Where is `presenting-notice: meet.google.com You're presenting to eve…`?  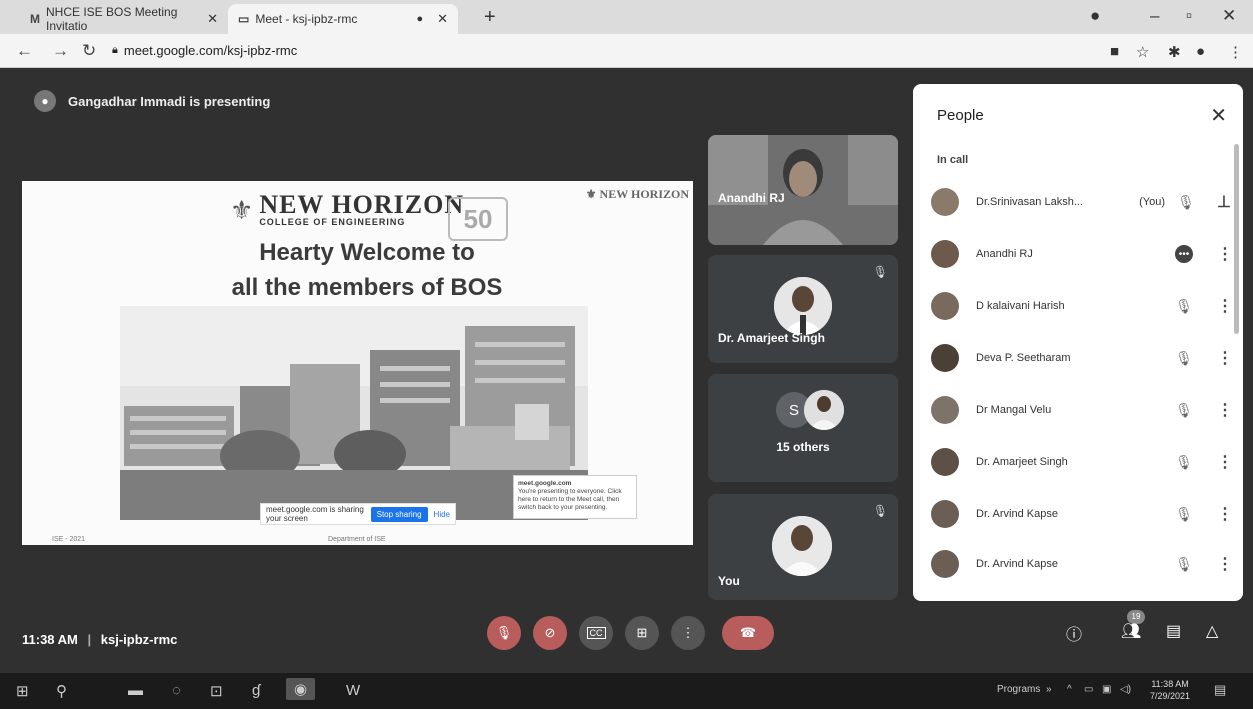
presenting-notice: meet.google.com You're presenting to eve… is located at coordinates (575, 497).